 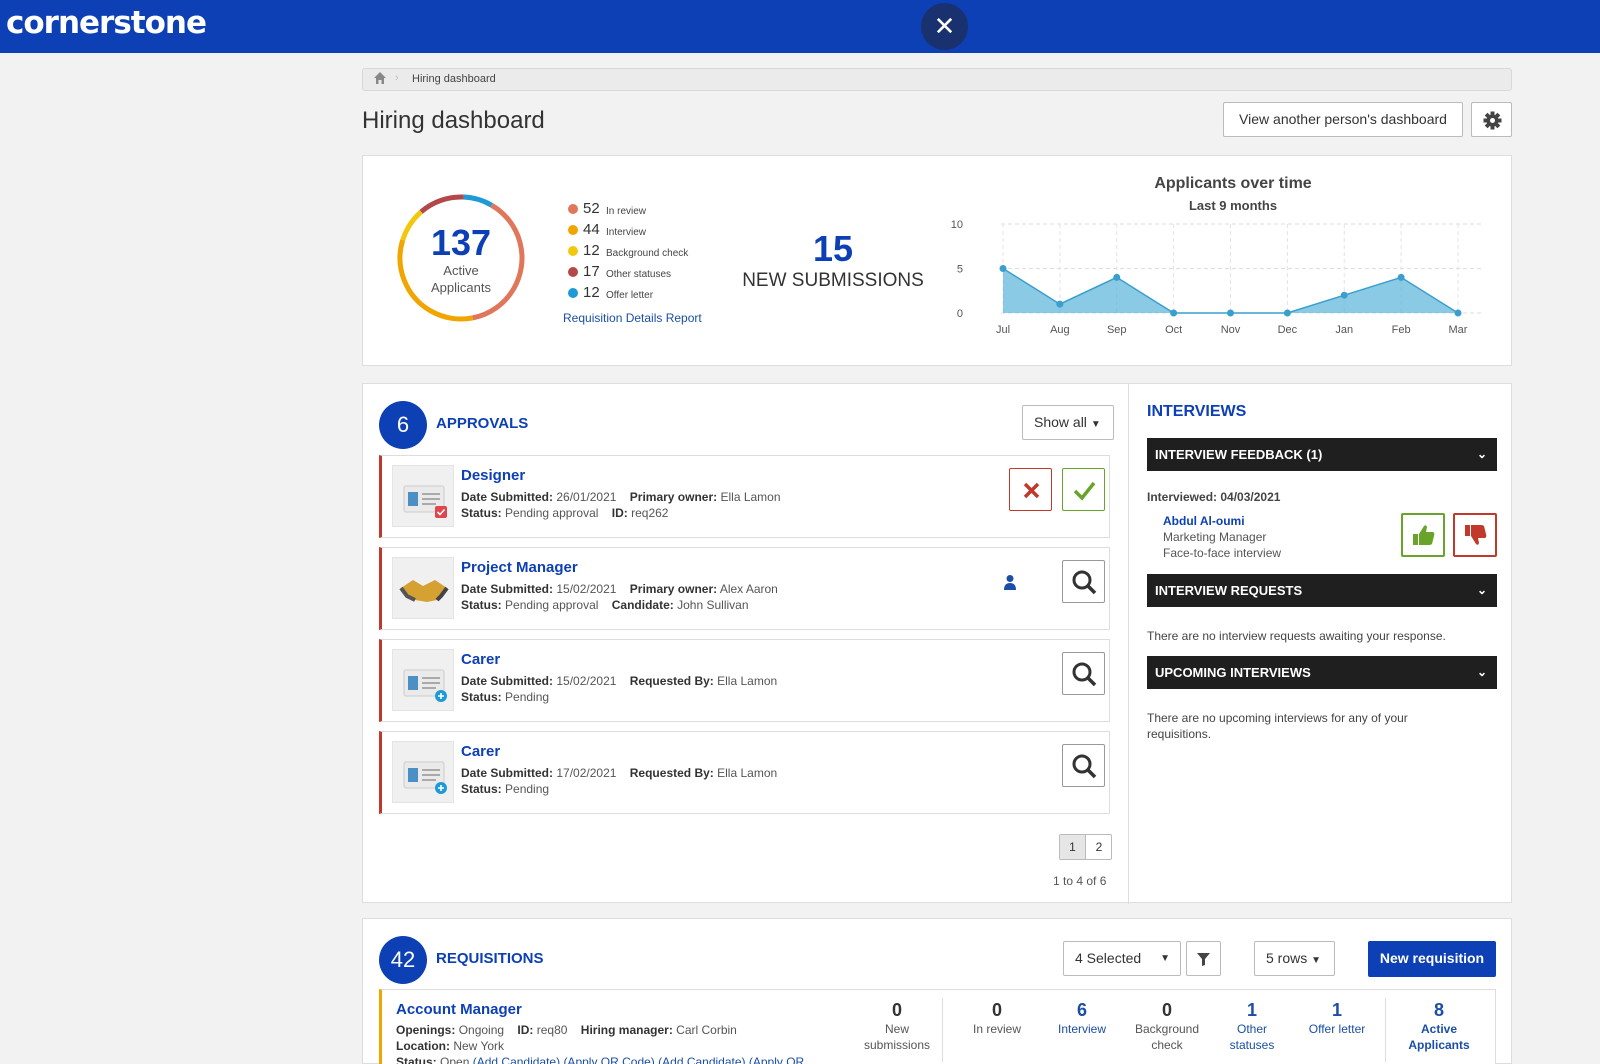 I want to click on chart-x-tick-label: Sep, so click(x=1117, y=330).